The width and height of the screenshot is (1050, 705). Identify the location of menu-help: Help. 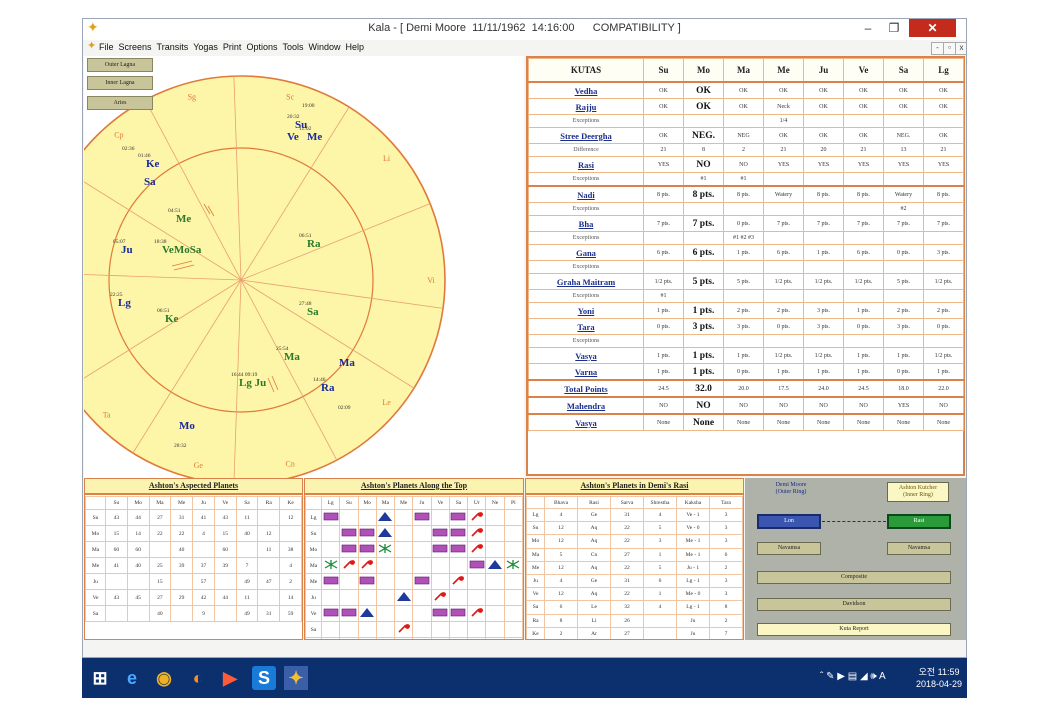
(355, 47).